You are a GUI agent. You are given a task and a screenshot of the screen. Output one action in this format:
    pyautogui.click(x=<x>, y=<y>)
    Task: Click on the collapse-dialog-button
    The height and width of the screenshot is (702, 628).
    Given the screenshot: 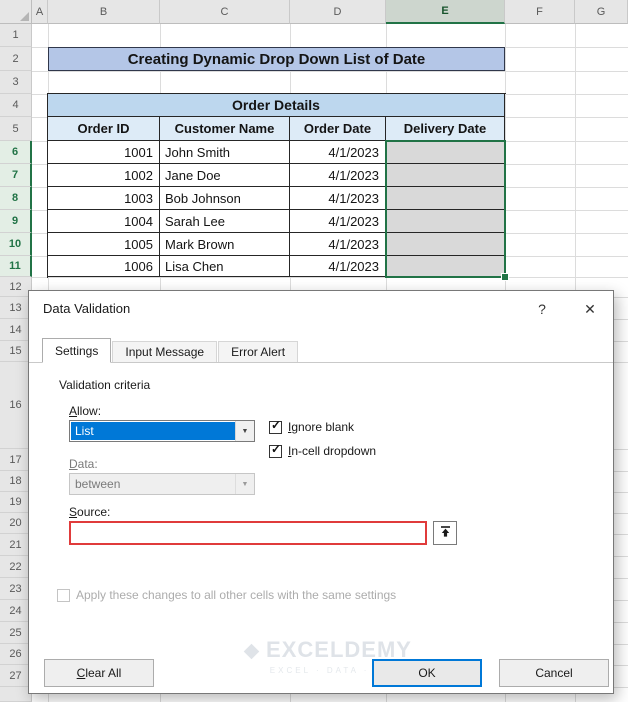 What is the action you would take?
    pyautogui.click(x=445, y=533)
    